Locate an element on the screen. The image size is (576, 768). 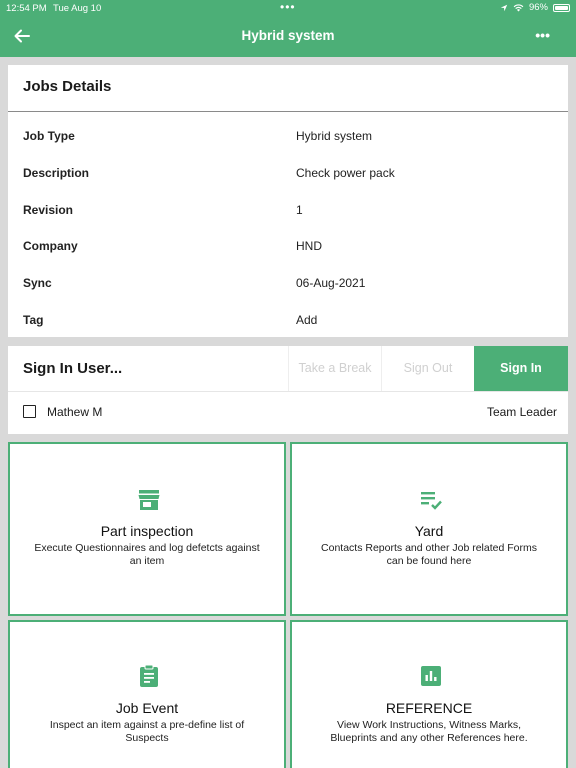
multitasking-dots-icon: ••• is located at coordinates (288, 7).